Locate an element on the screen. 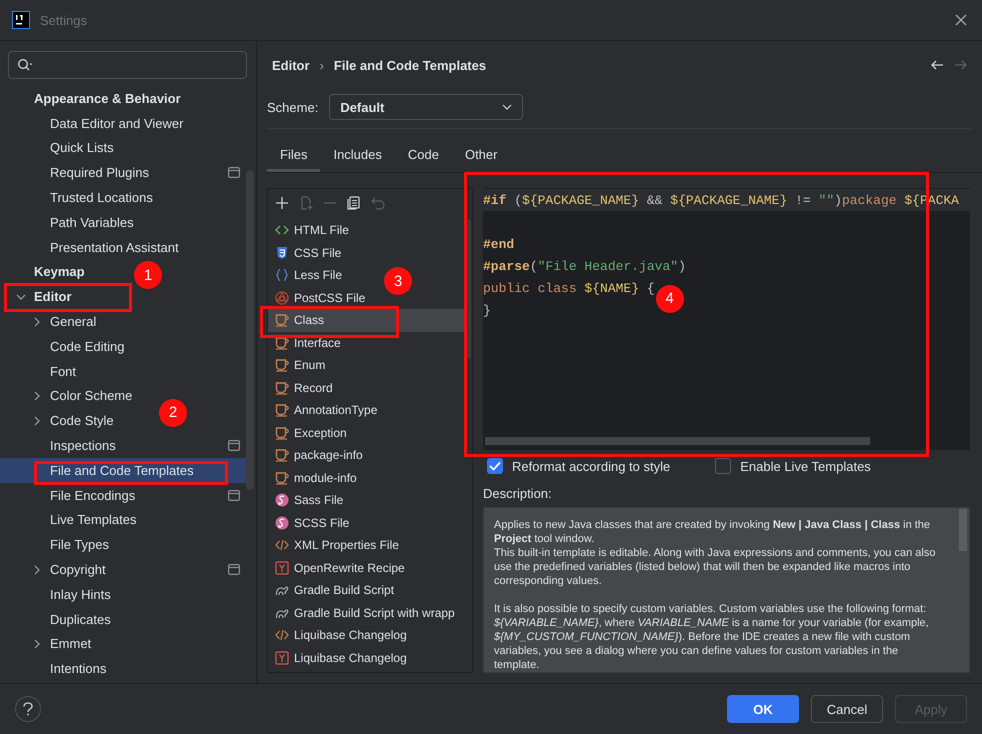  question-mark-icon is located at coordinates (28, 709).